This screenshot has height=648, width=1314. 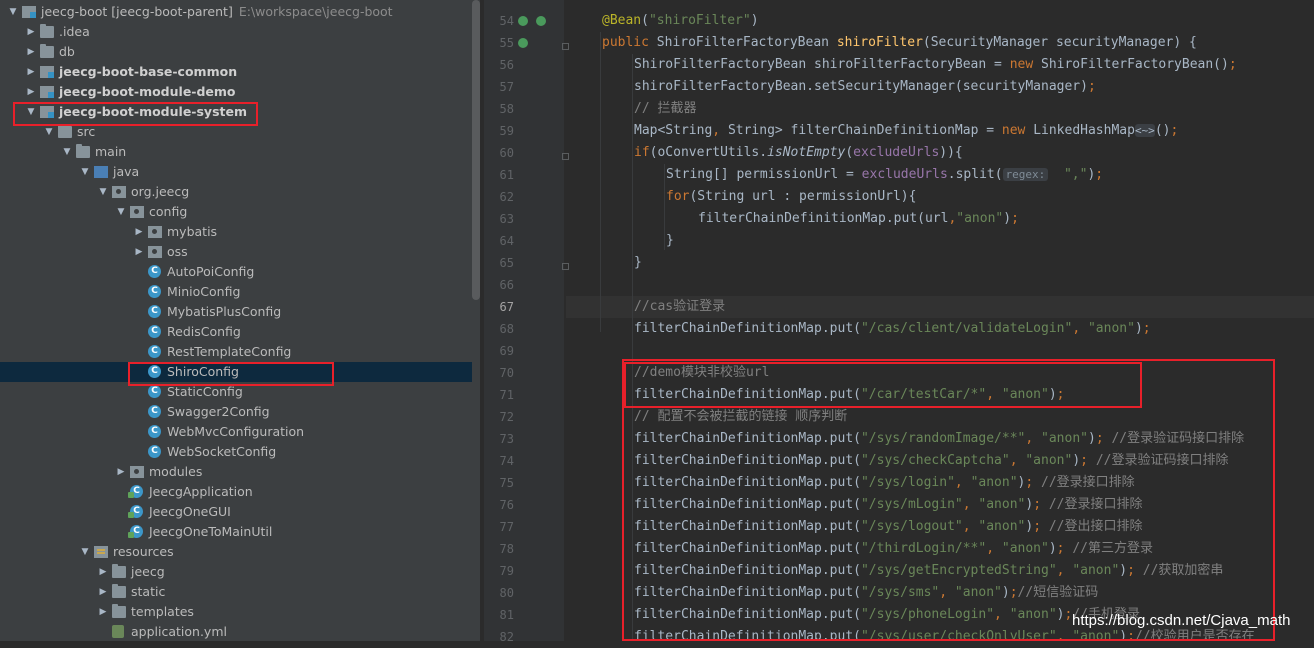 I want to click on folder-icon, so click(x=119, y=591).